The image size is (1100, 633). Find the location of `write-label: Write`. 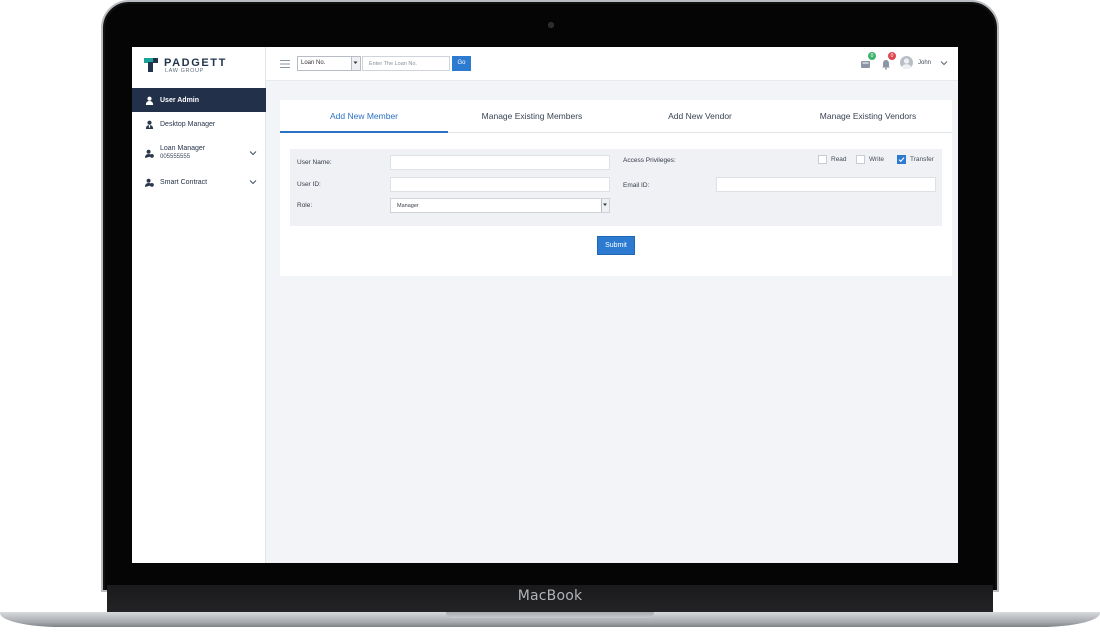

write-label: Write is located at coordinates (877, 159).